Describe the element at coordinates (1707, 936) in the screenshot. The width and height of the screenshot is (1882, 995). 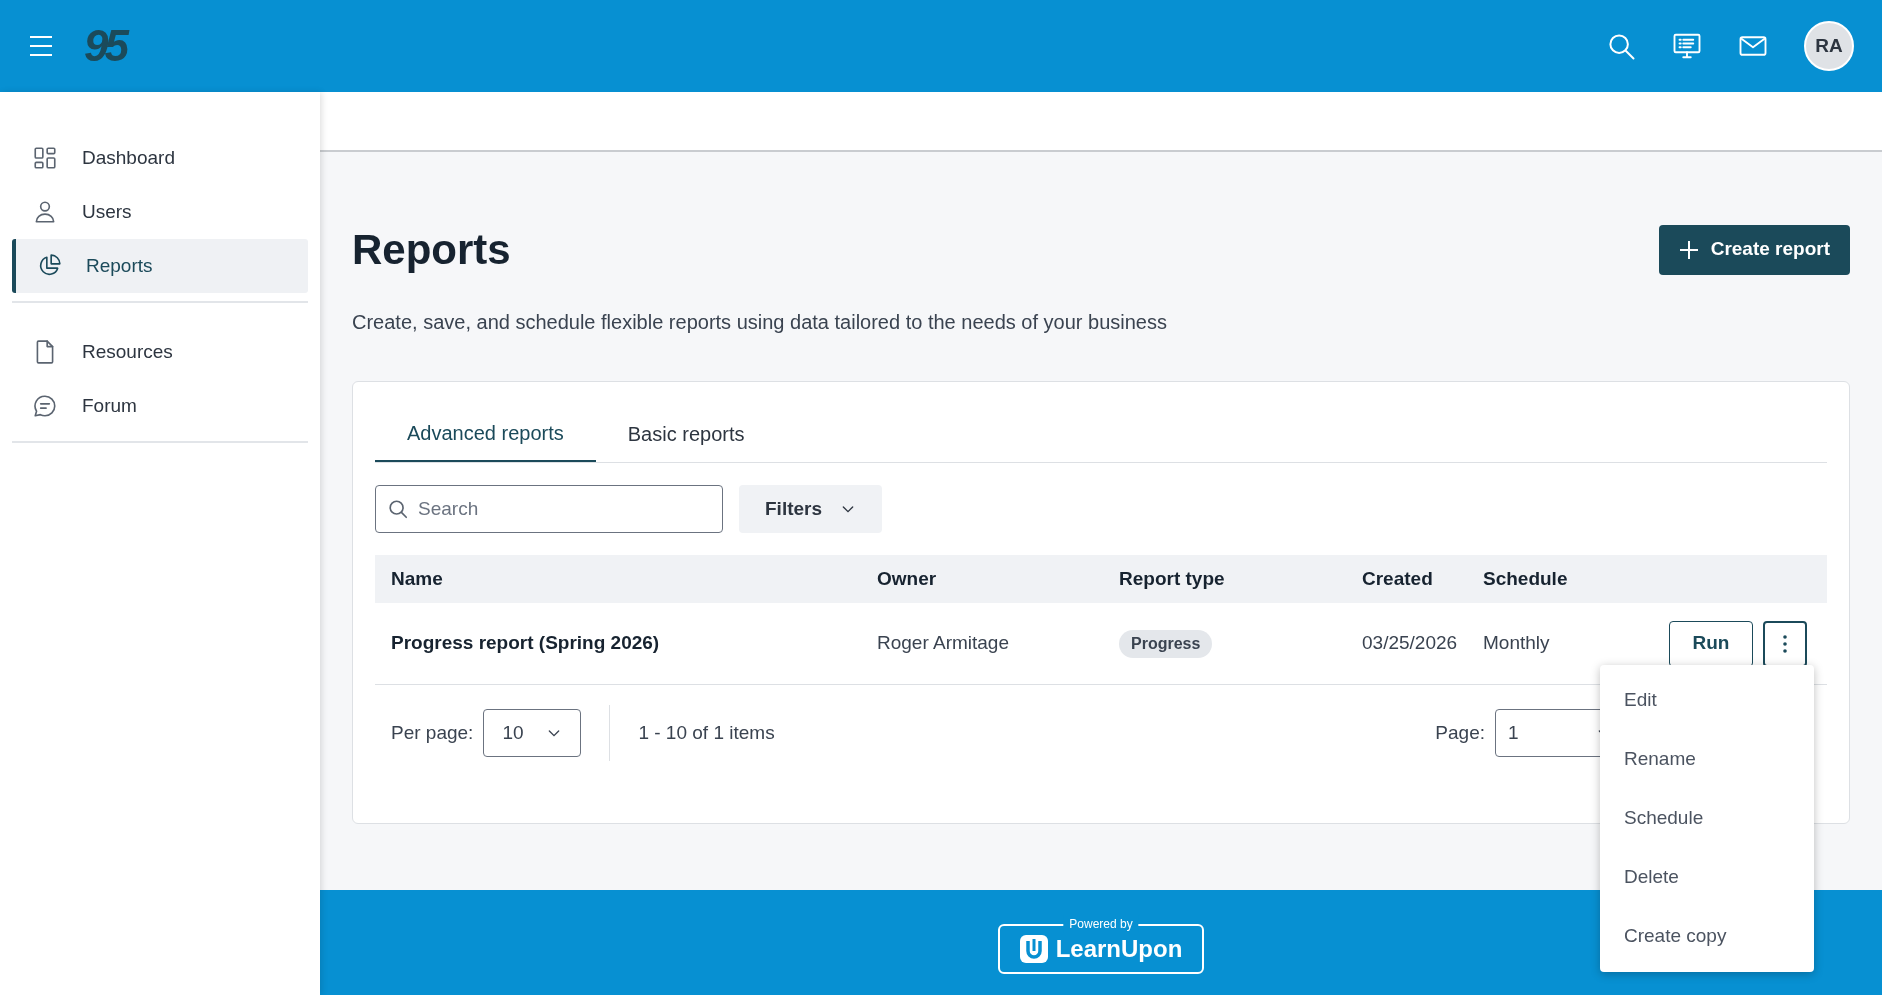
I see `menu-item: Create copy` at that location.